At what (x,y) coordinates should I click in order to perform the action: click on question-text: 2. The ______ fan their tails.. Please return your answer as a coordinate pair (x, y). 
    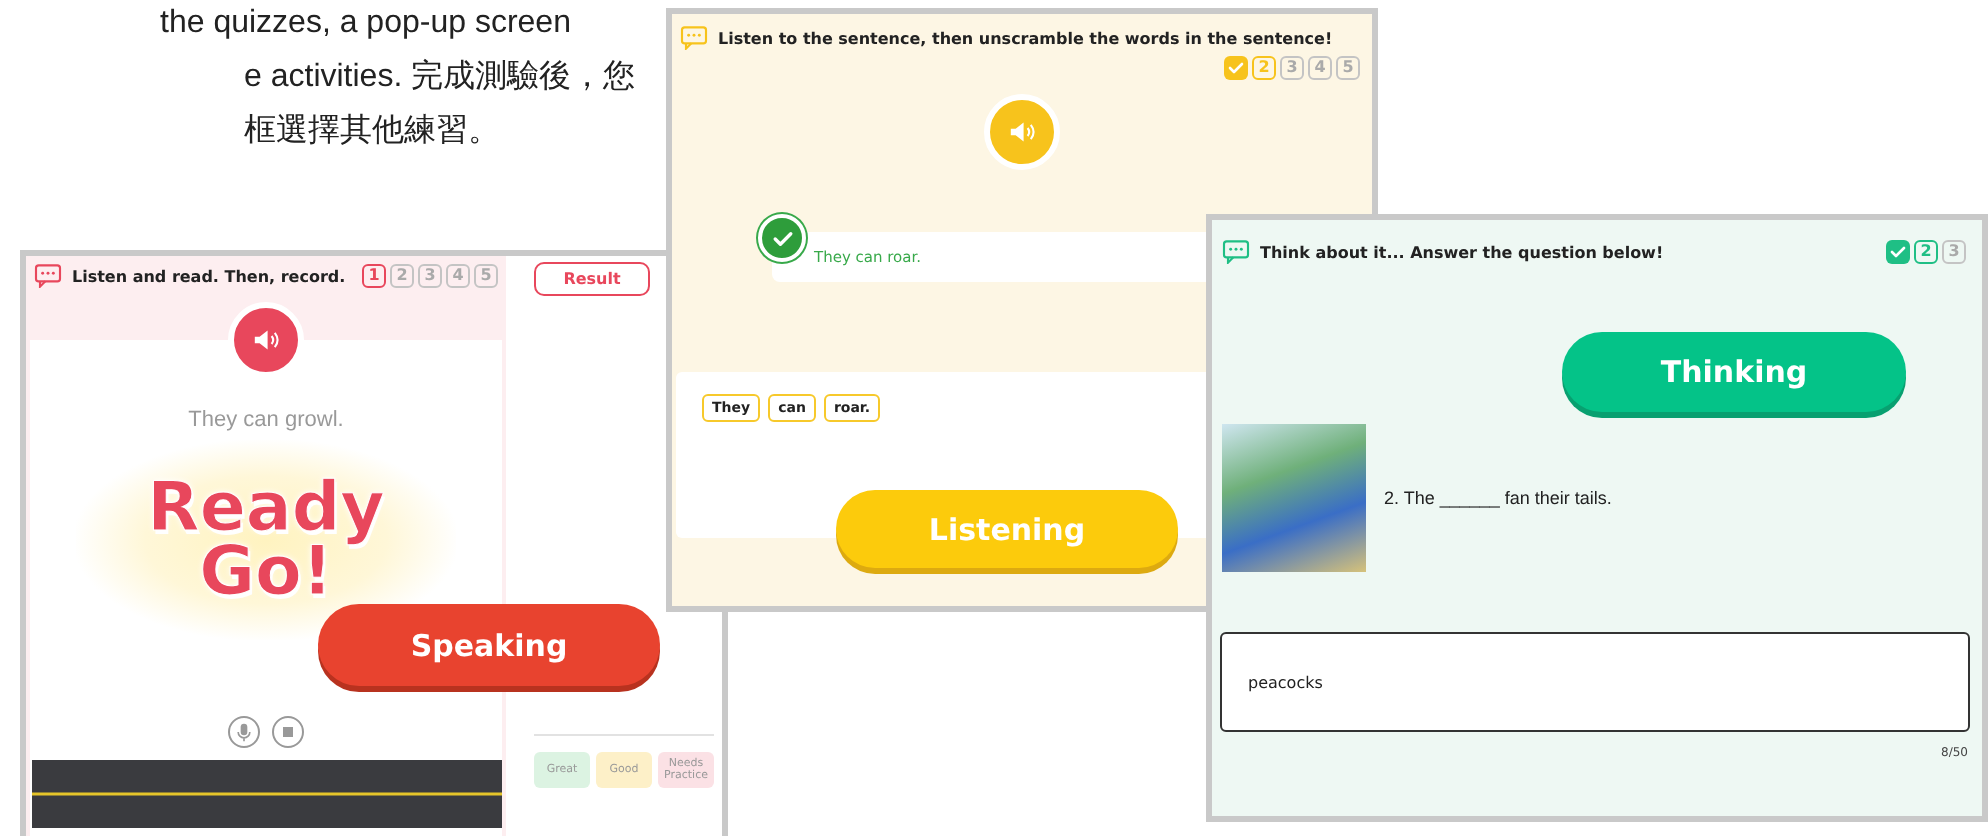
    Looking at the image, I should click on (1498, 498).